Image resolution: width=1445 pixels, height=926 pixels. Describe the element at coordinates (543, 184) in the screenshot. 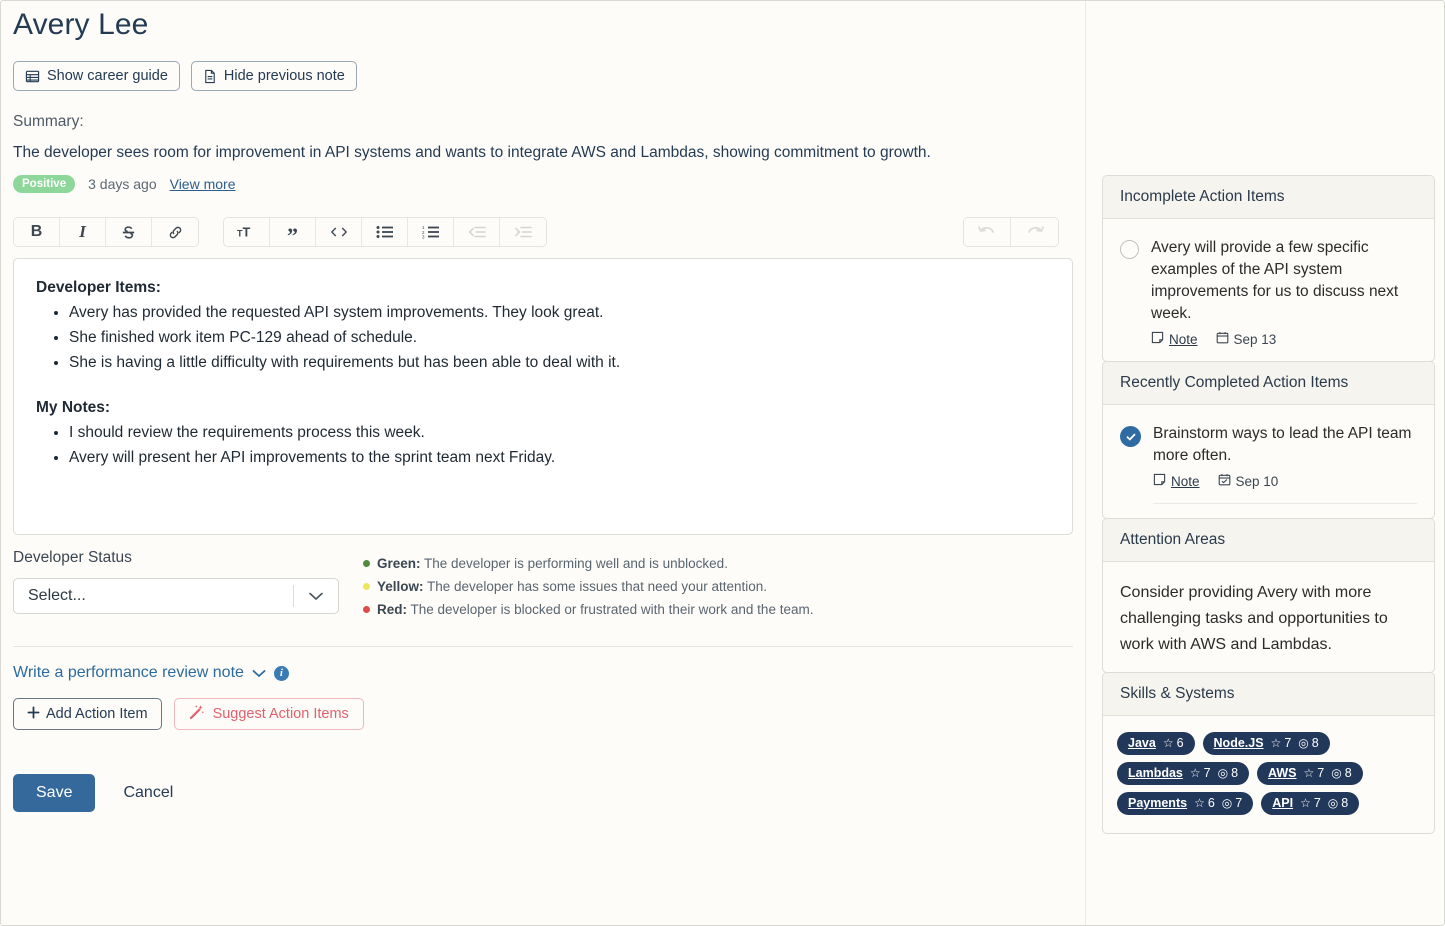

I see `summary-meta-row: Positive 3 days ago View more` at that location.